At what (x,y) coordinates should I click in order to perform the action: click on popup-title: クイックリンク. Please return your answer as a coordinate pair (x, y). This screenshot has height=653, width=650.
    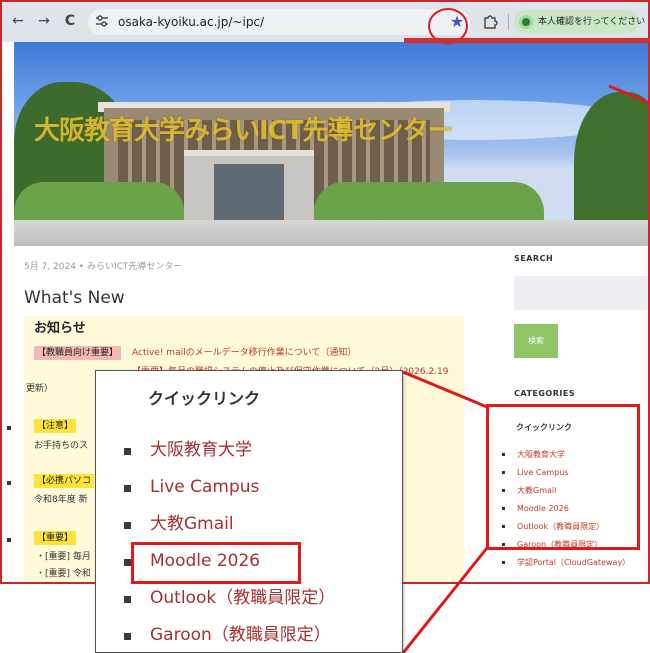
    Looking at the image, I should click on (204, 398).